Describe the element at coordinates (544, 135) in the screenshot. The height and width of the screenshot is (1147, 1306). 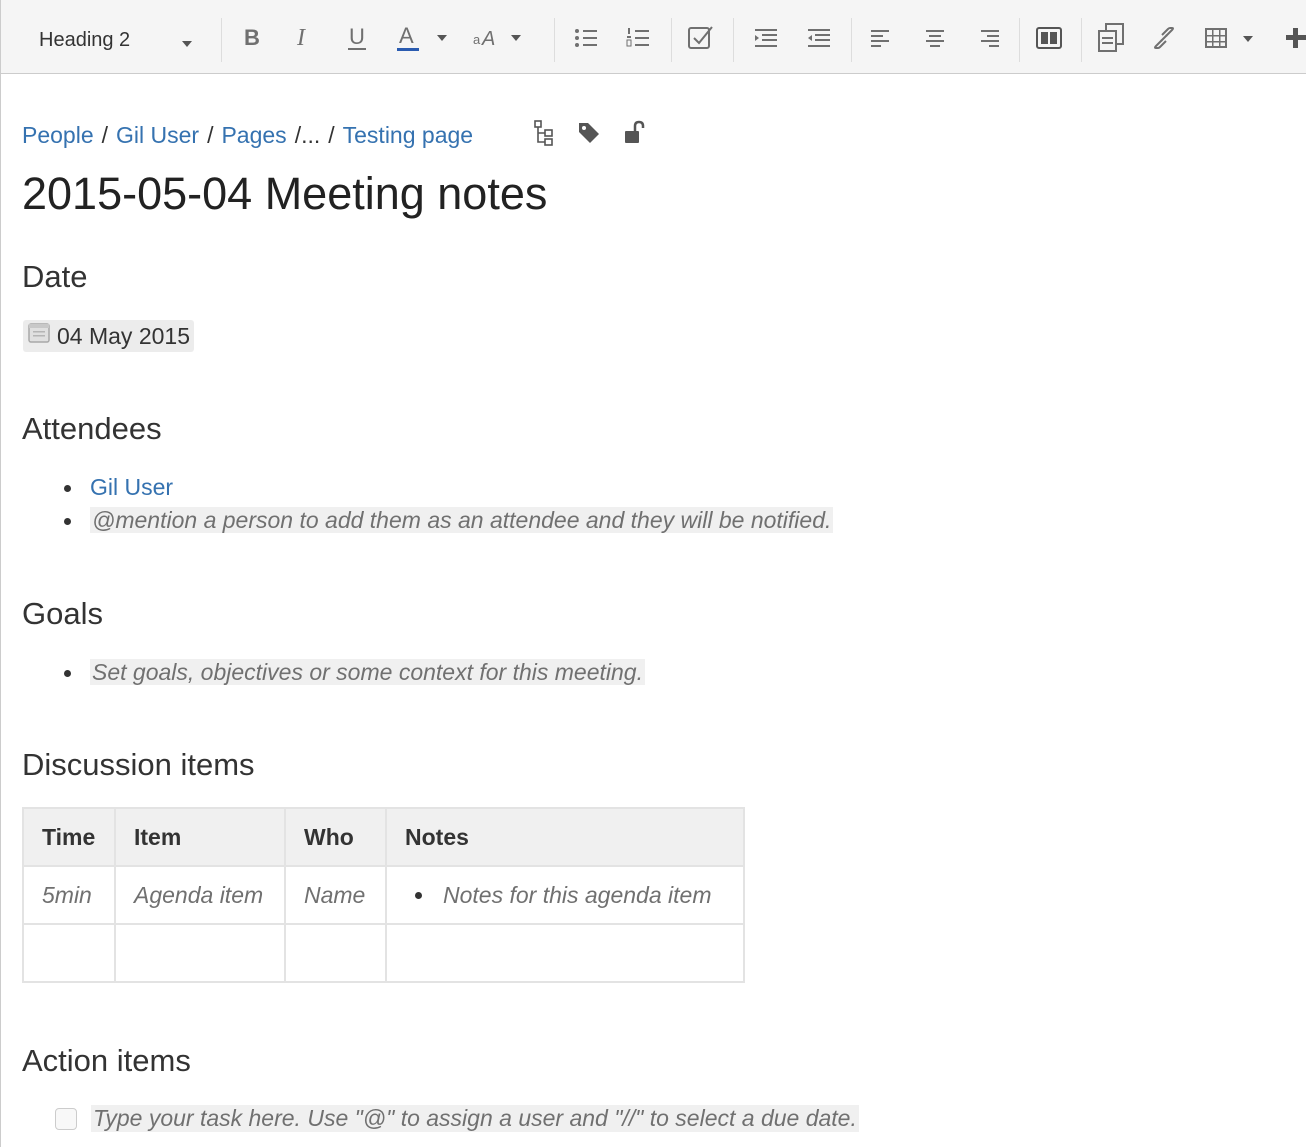
I see `page-tree-icon` at that location.